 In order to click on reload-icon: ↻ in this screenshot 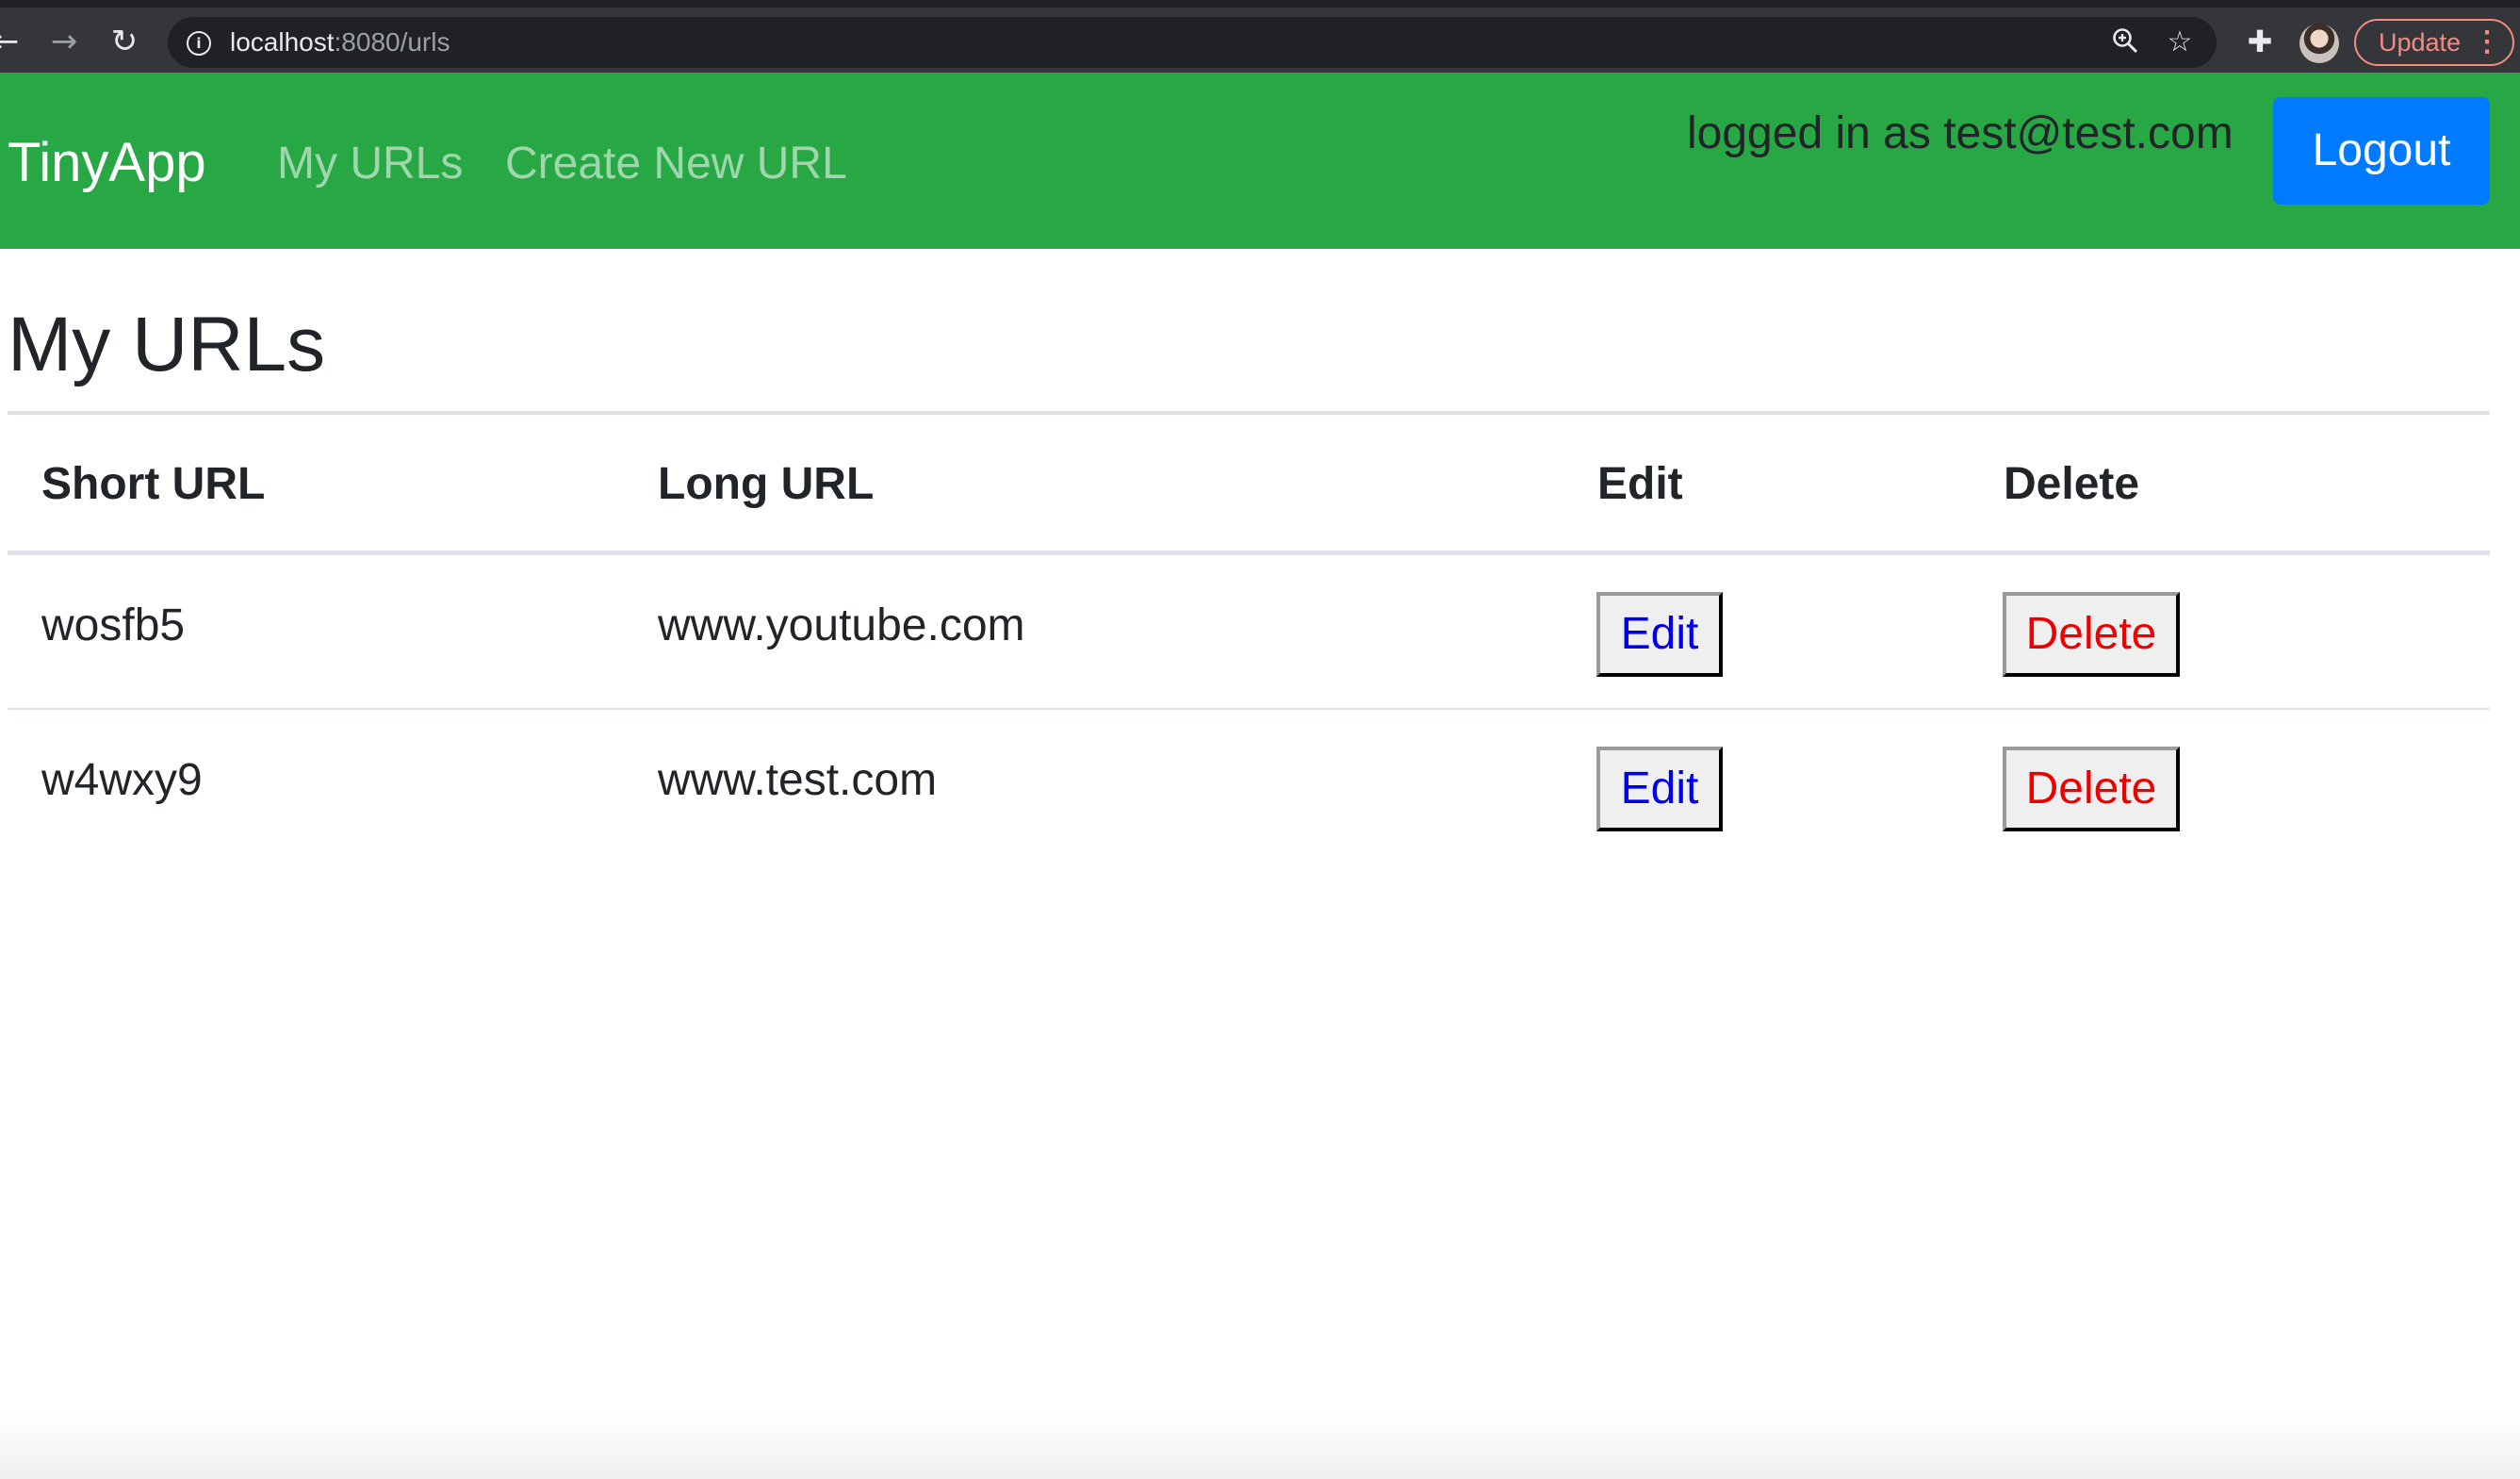, I will do `click(124, 41)`.